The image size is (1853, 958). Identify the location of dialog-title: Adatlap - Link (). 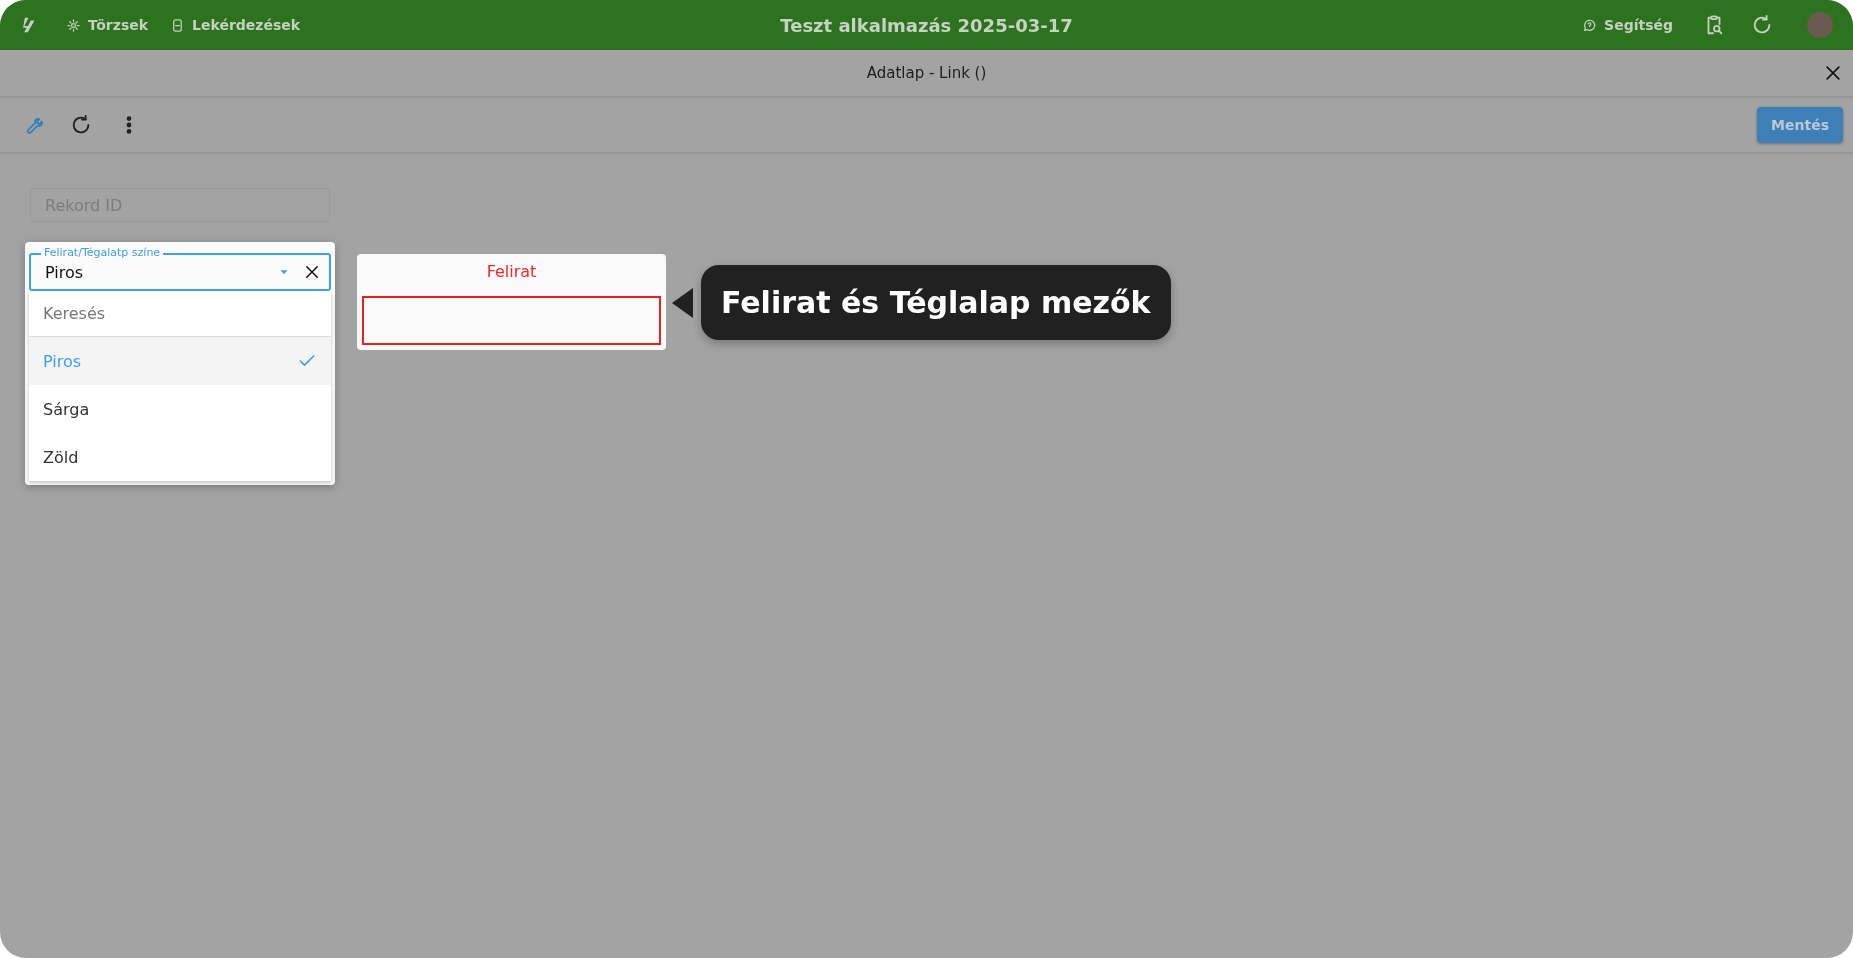
(926, 73).